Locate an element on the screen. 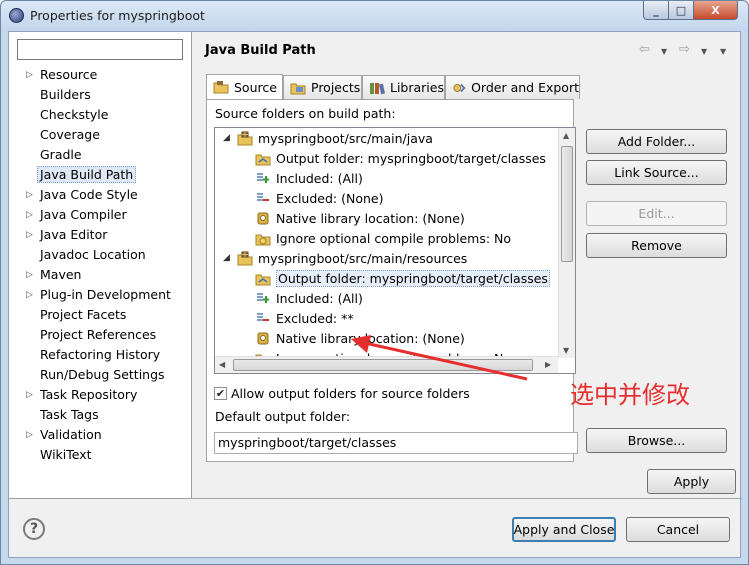 The width and height of the screenshot is (749, 565). back-dropdown-icon: ▼ is located at coordinates (664, 51).